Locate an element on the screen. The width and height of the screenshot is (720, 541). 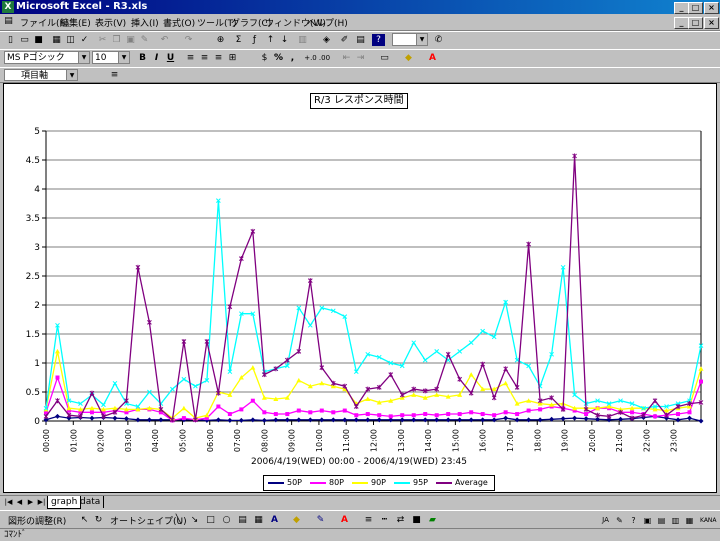
open-icon: ▭ is located at coordinates (24, 40).